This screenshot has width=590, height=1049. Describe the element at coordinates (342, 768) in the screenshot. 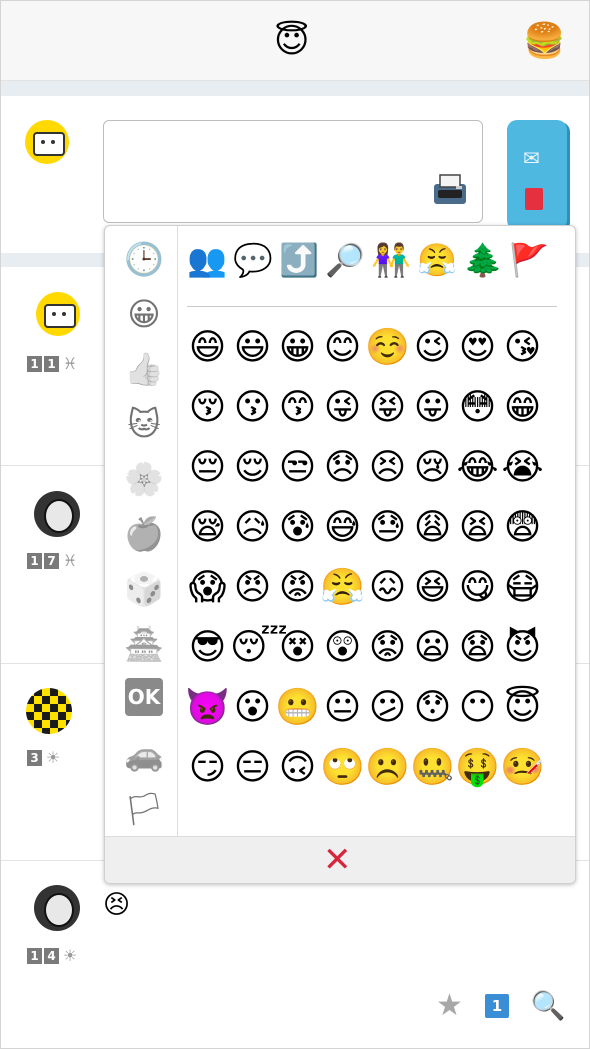

I see `emoji-option: 🙄` at that location.